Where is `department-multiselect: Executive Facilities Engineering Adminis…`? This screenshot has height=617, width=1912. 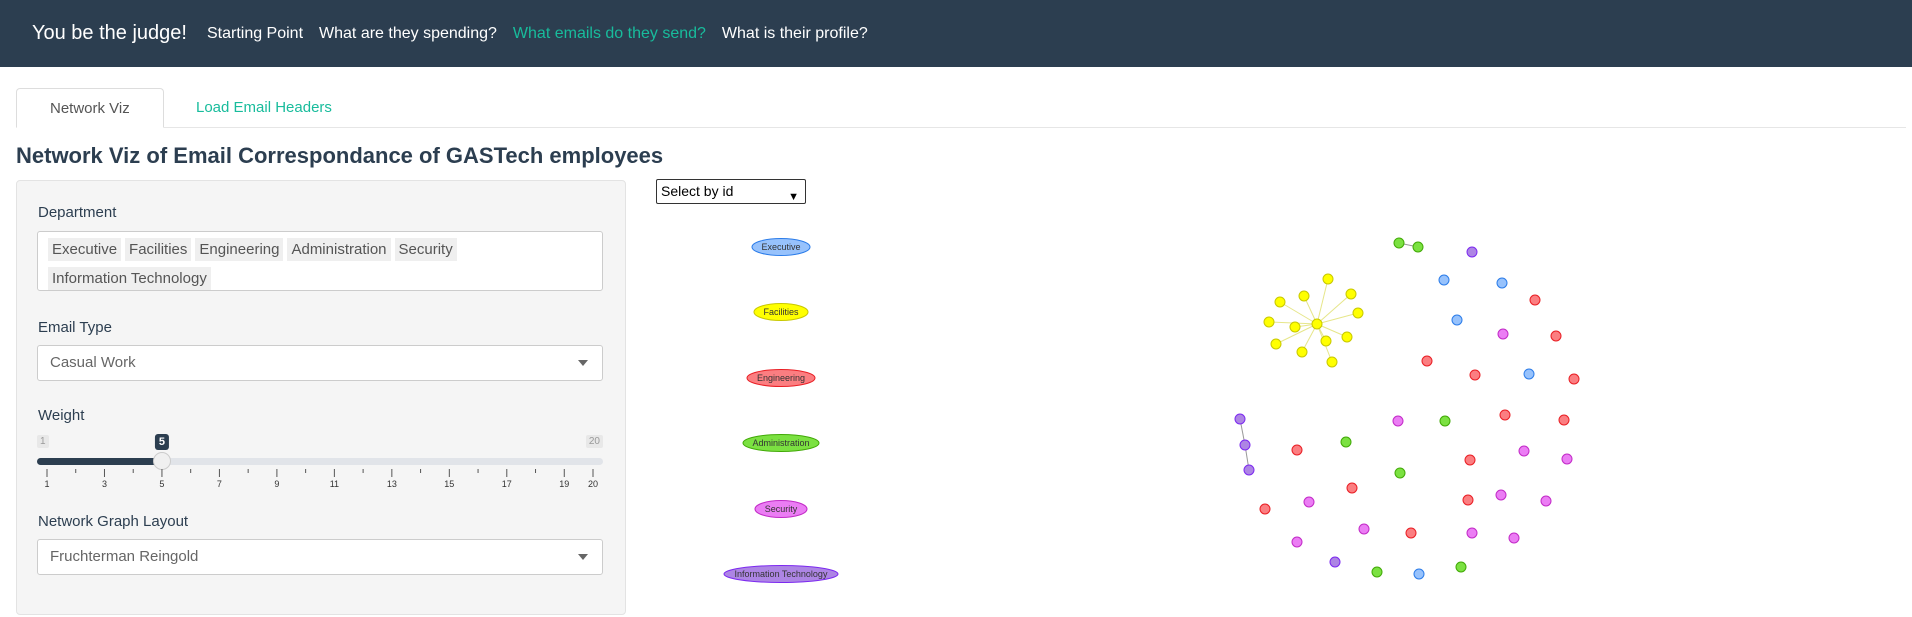 department-multiselect: Executive Facilities Engineering Adminis… is located at coordinates (320, 261).